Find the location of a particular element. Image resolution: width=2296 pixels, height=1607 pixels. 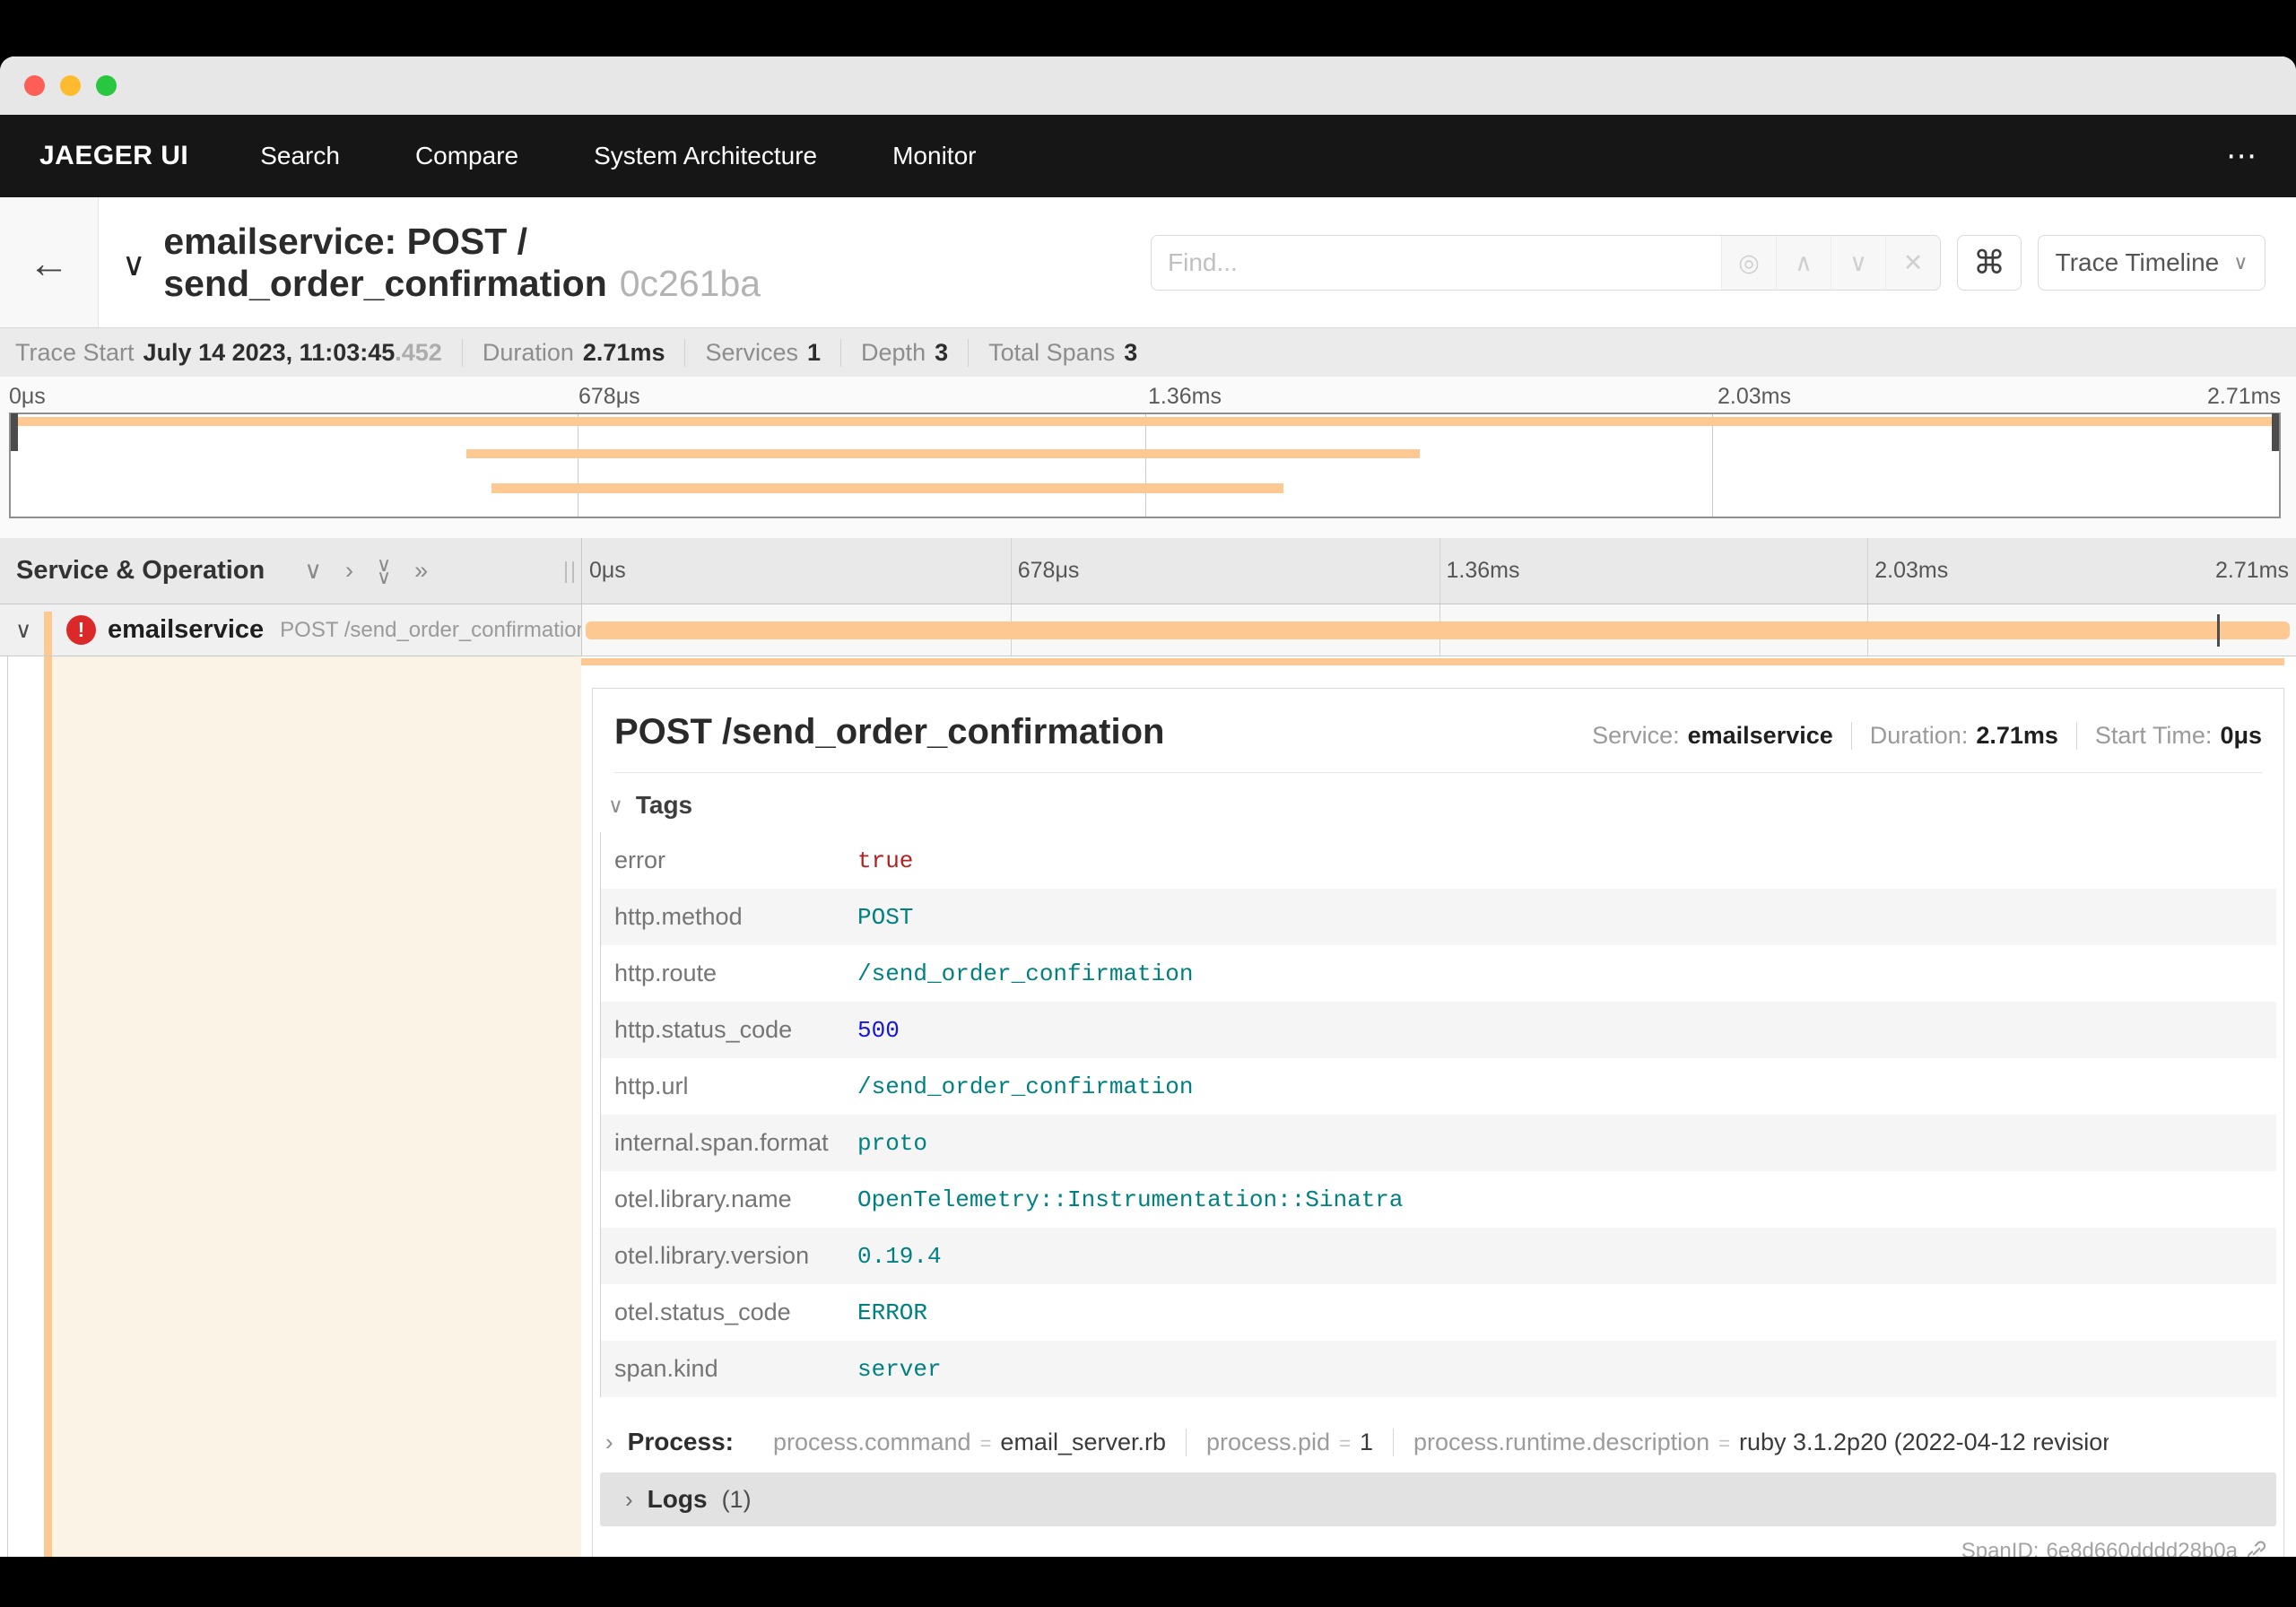

trace-minimap: 0μs 678μs 1.36ms 2.03ms 2.71ms is located at coordinates (1148, 458).